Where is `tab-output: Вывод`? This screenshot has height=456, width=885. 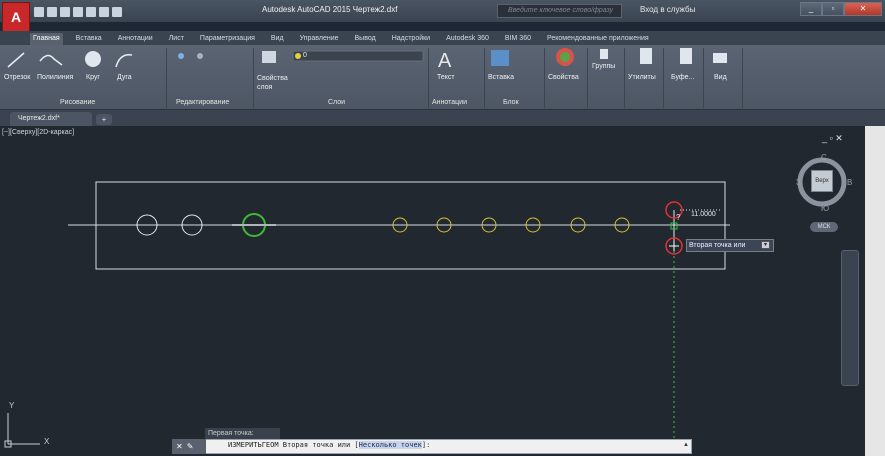
tab-output: Вывод is located at coordinates (365, 39).